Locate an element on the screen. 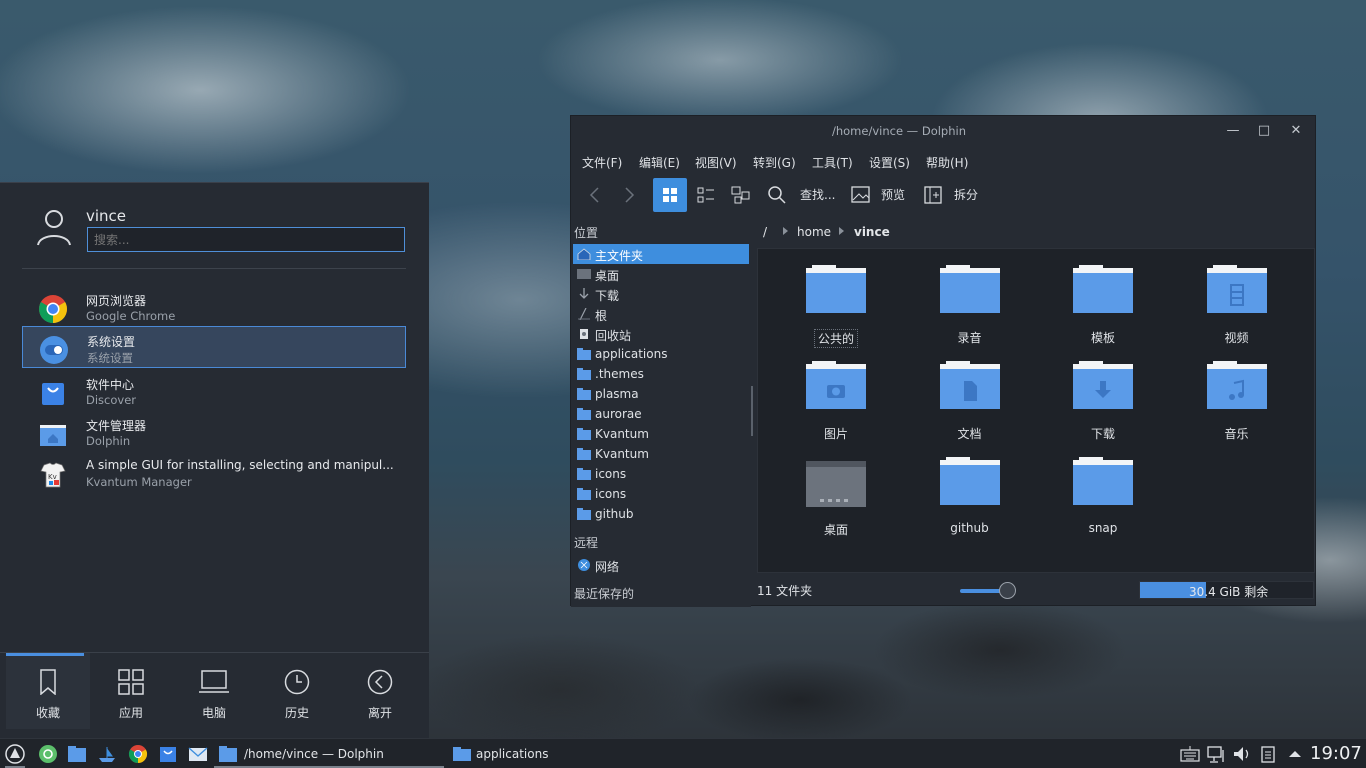 The image size is (1366, 768). compact-view-icon is located at coordinates (706, 195).